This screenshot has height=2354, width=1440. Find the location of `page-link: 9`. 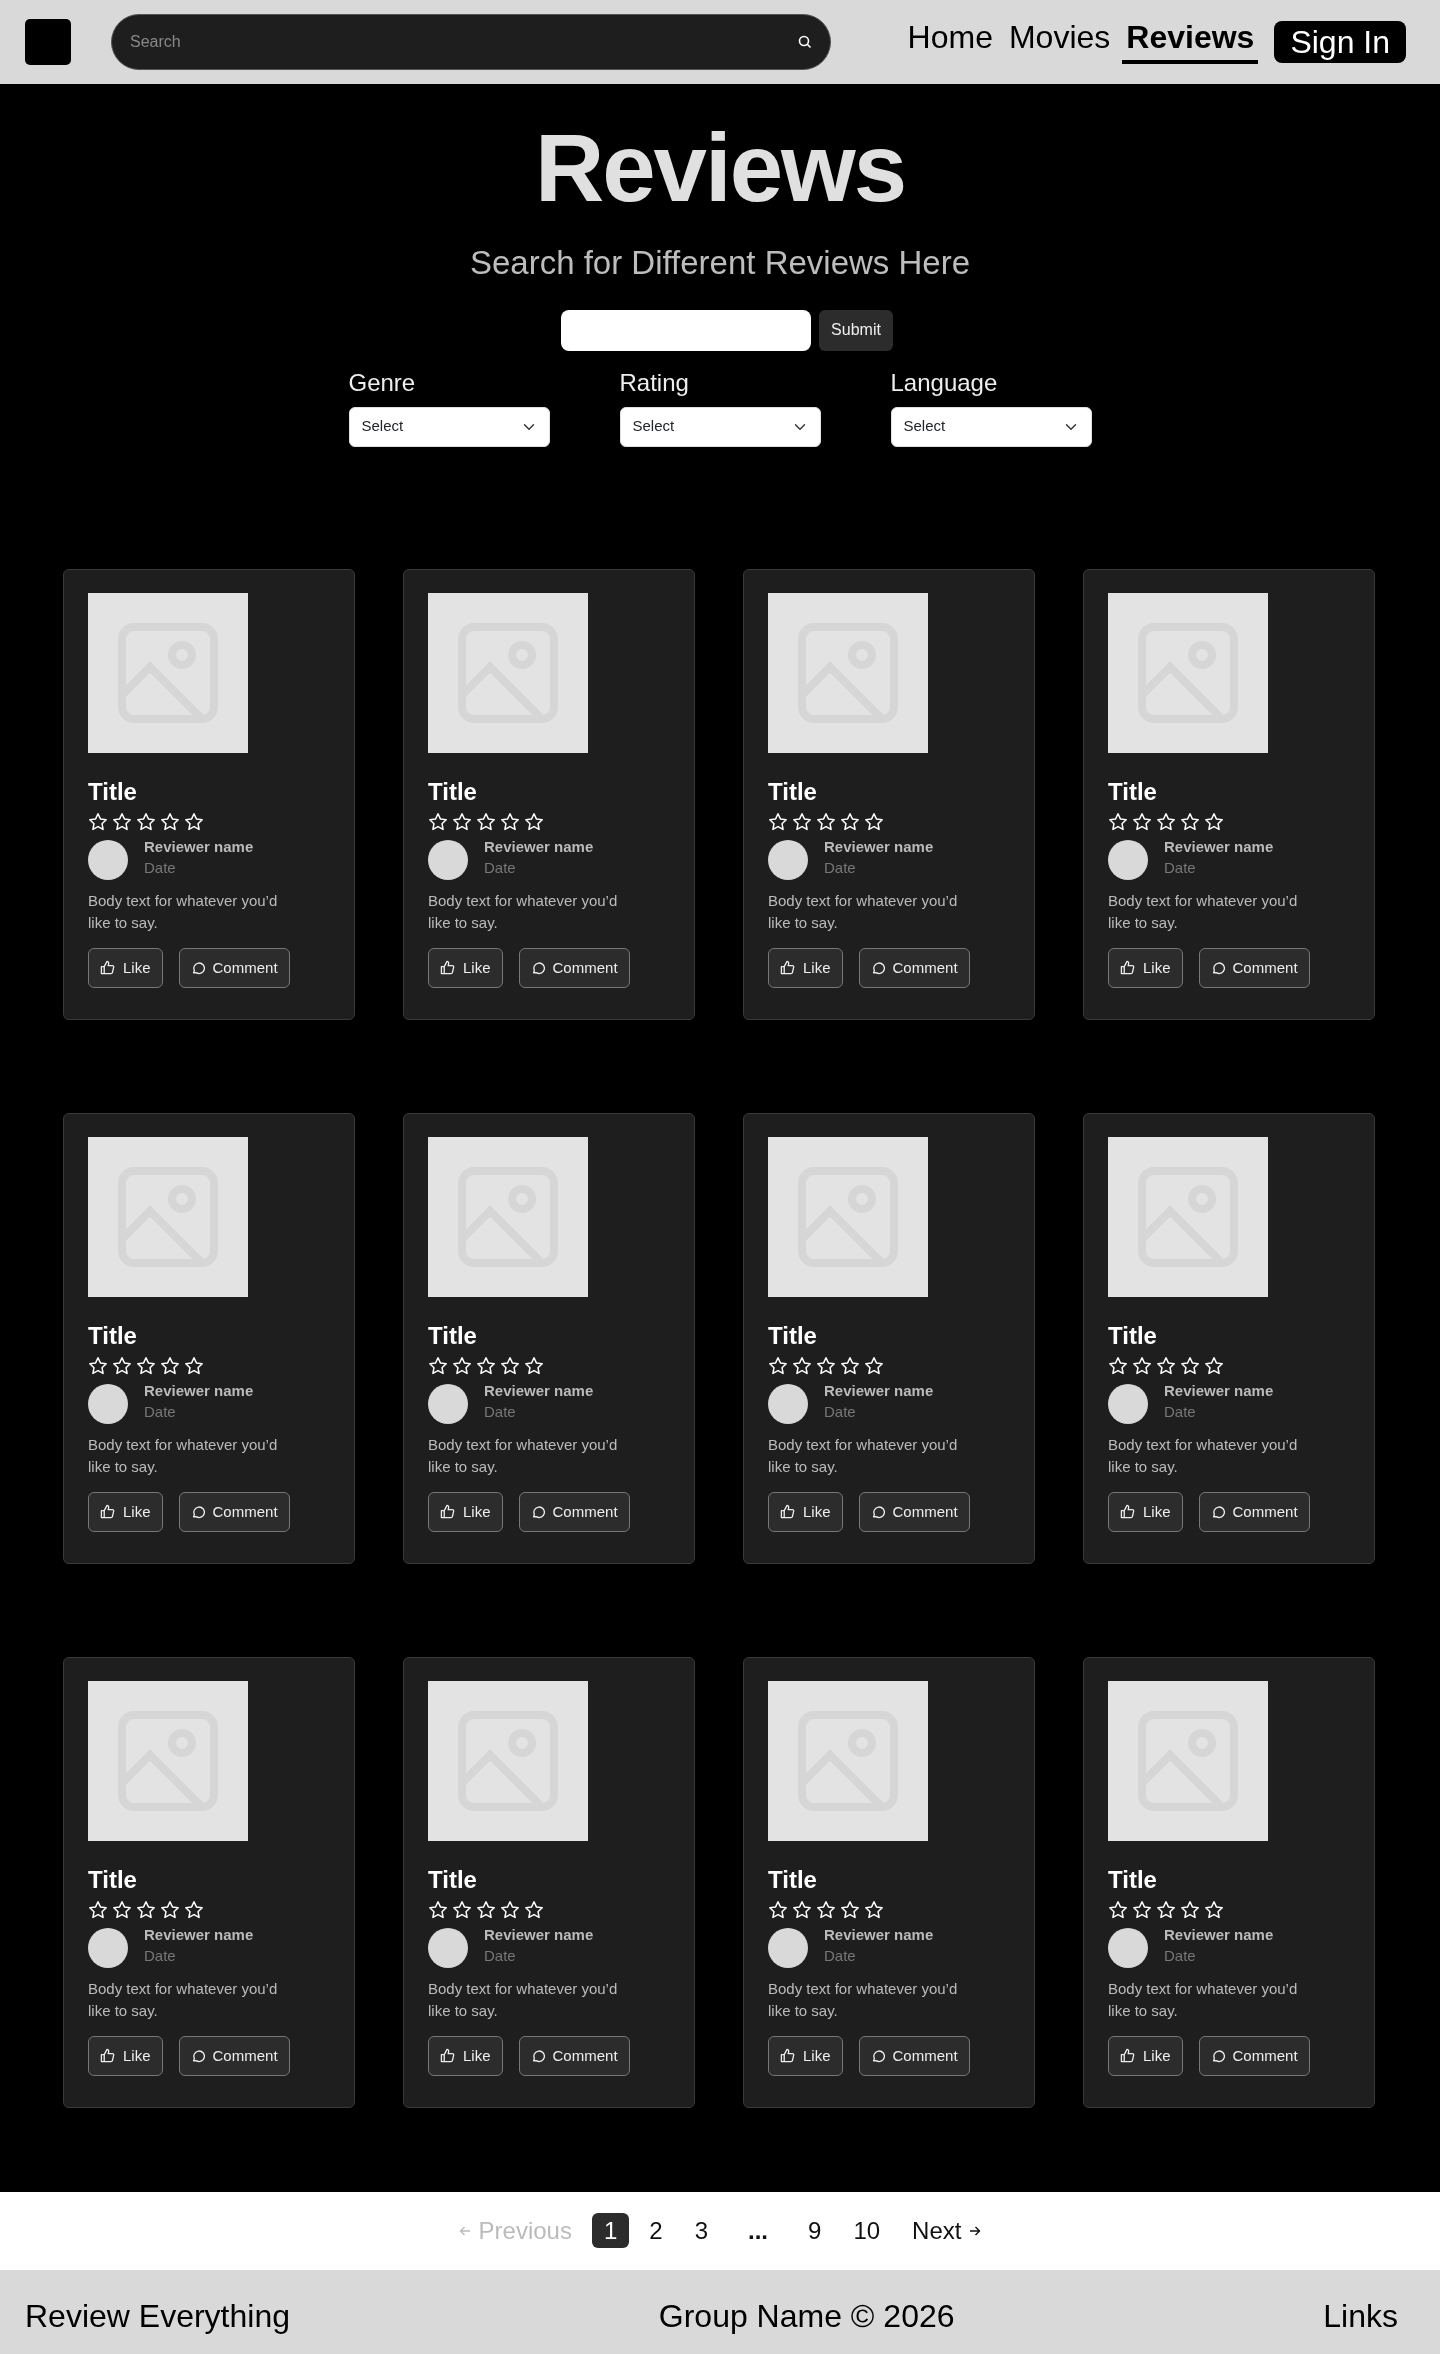

page-link: 9 is located at coordinates (815, 2230).